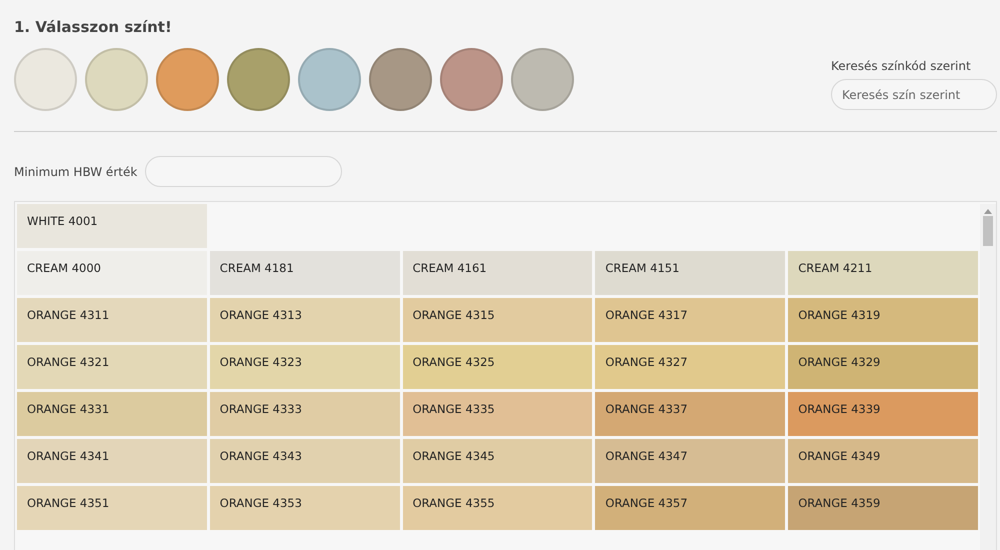  Describe the element at coordinates (690, 273) in the screenshot. I see `color-tile: CREAM 4151` at that location.